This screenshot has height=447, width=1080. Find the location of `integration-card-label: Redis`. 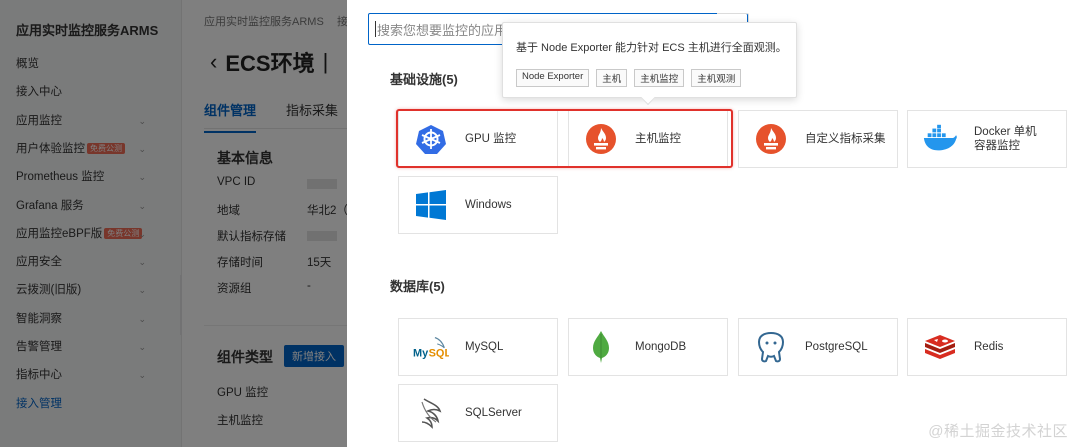

integration-card-label: Redis is located at coordinates (989, 347).